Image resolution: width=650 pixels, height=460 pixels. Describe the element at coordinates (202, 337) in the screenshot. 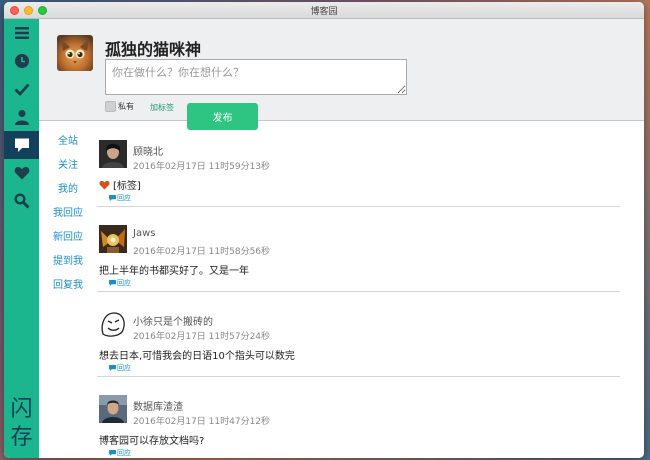

I see `post-timestamp: 2016年02月17日 11时57分24秒` at that location.